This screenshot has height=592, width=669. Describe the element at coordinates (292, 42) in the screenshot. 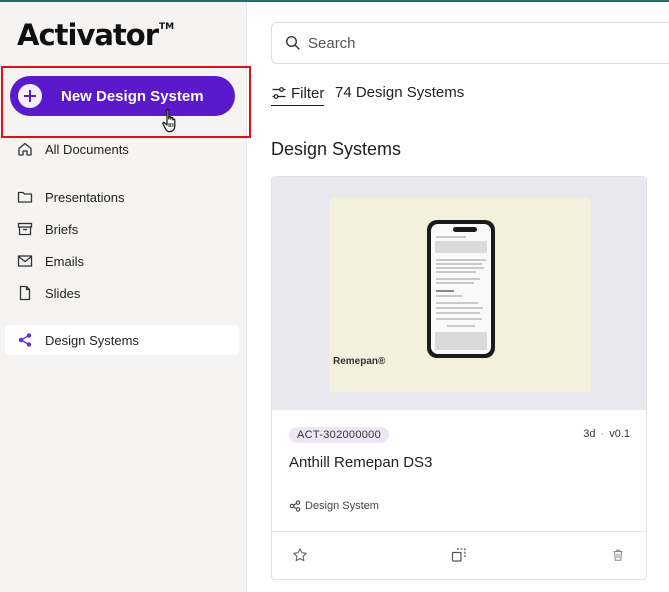

I see `search-icon` at that location.